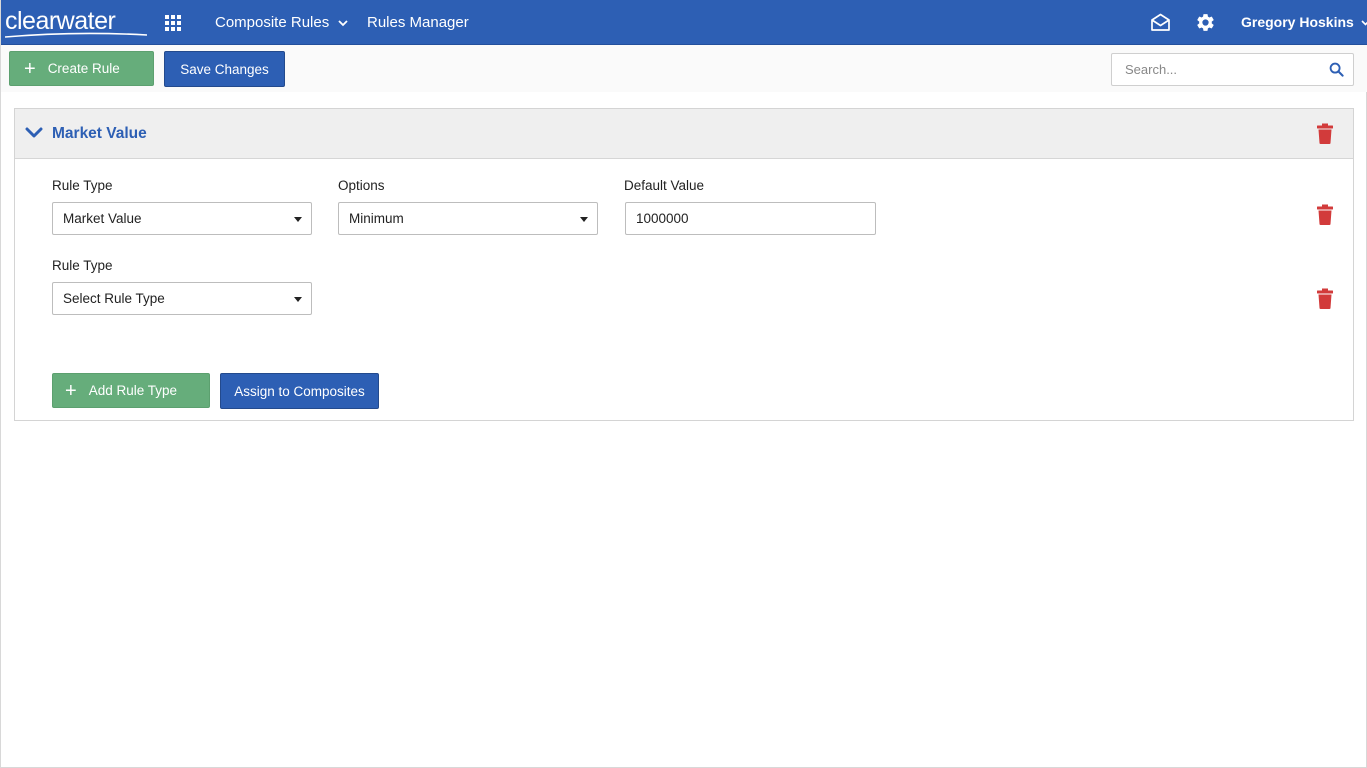  I want to click on user-name: Gregory Hoskins, so click(1297, 22).